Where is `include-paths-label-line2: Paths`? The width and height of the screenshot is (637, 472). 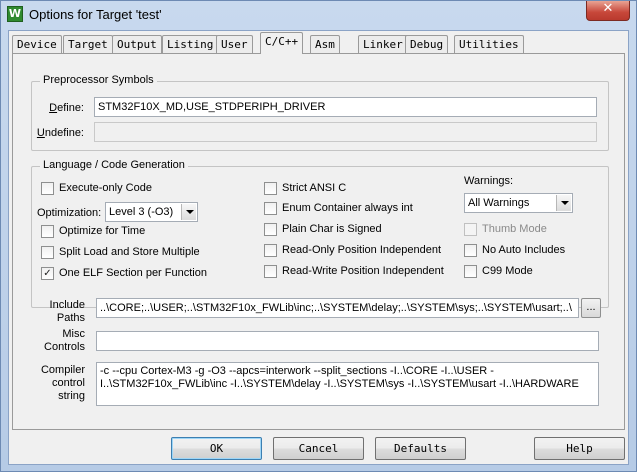 include-paths-label-line2: Paths is located at coordinates (70, 318).